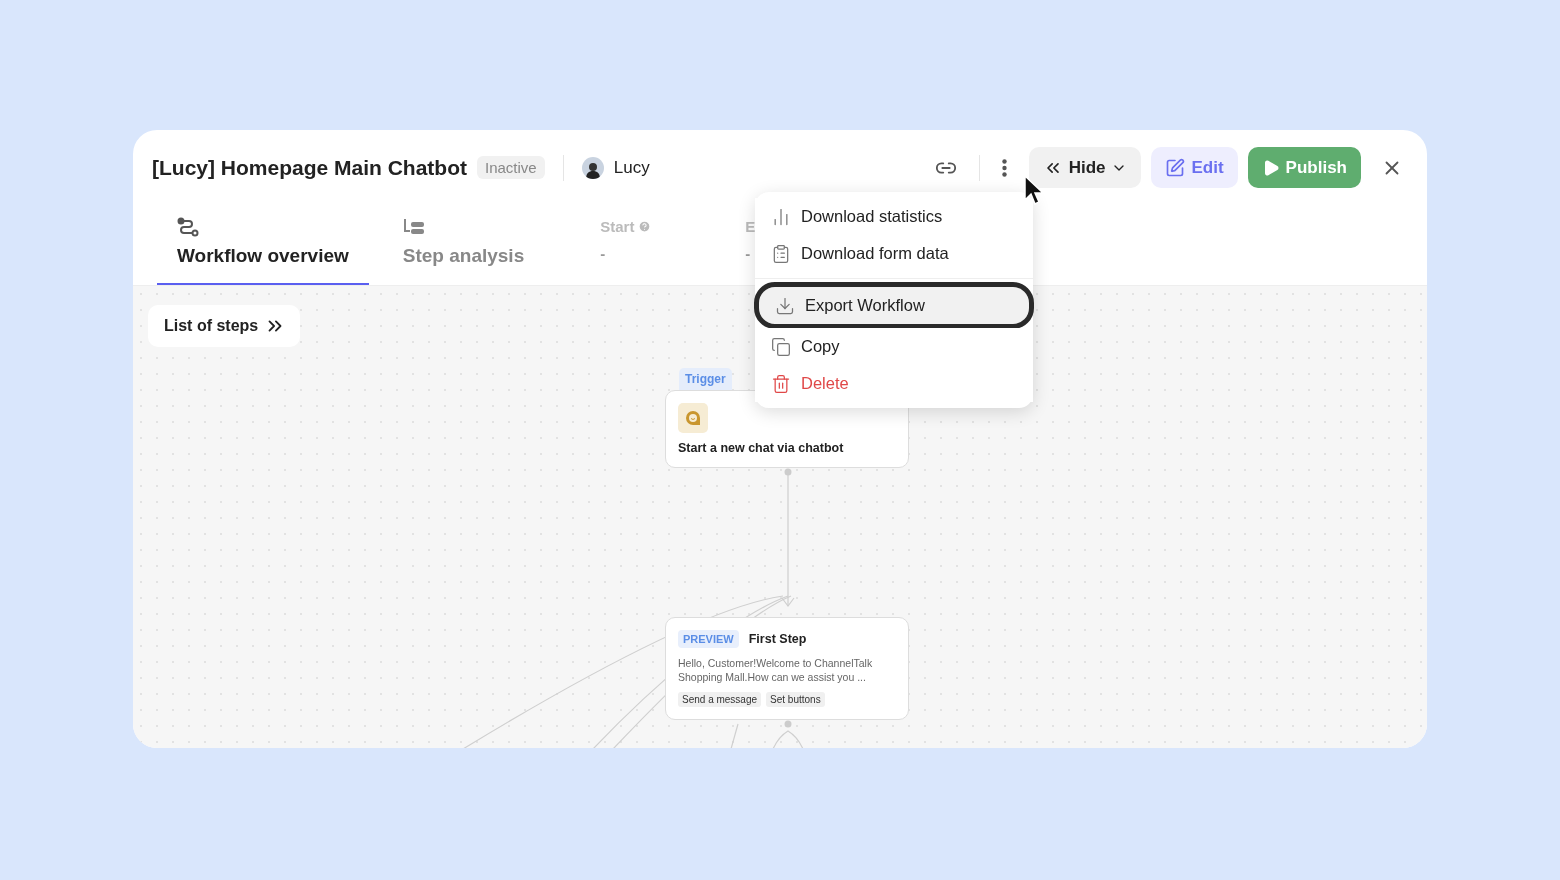 The height and width of the screenshot is (880, 1560). Describe the element at coordinates (781, 383) in the screenshot. I see `trash-icon` at that location.